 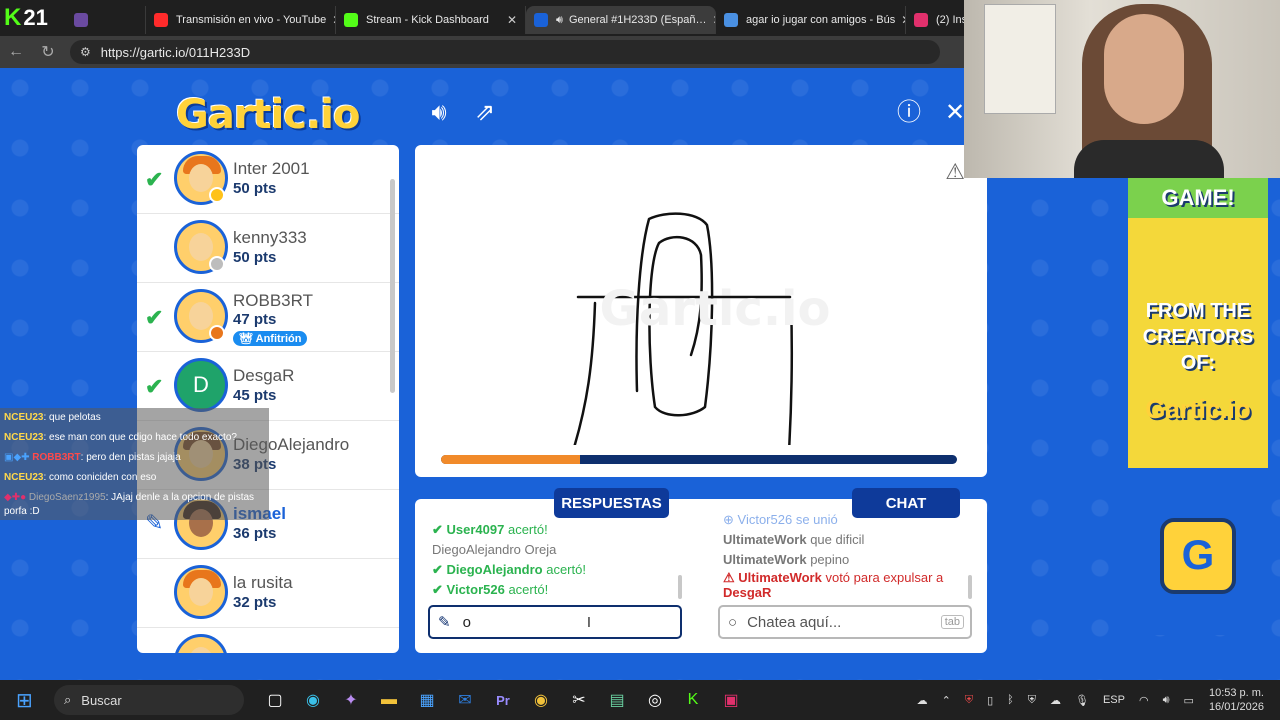 I want to click on store-icon: ▦, so click(x=427, y=700).